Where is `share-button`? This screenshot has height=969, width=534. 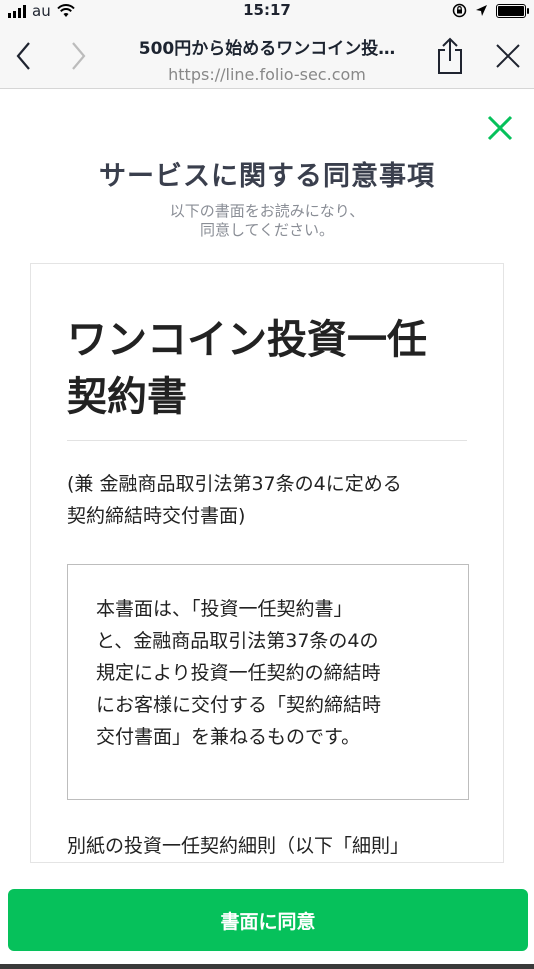 share-button is located at coordinates (450, 56).